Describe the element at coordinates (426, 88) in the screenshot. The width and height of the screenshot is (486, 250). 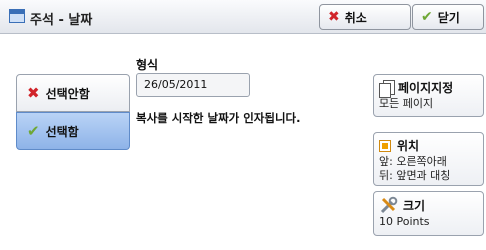
I see `page-spec-title: 페이지지정` at that location.